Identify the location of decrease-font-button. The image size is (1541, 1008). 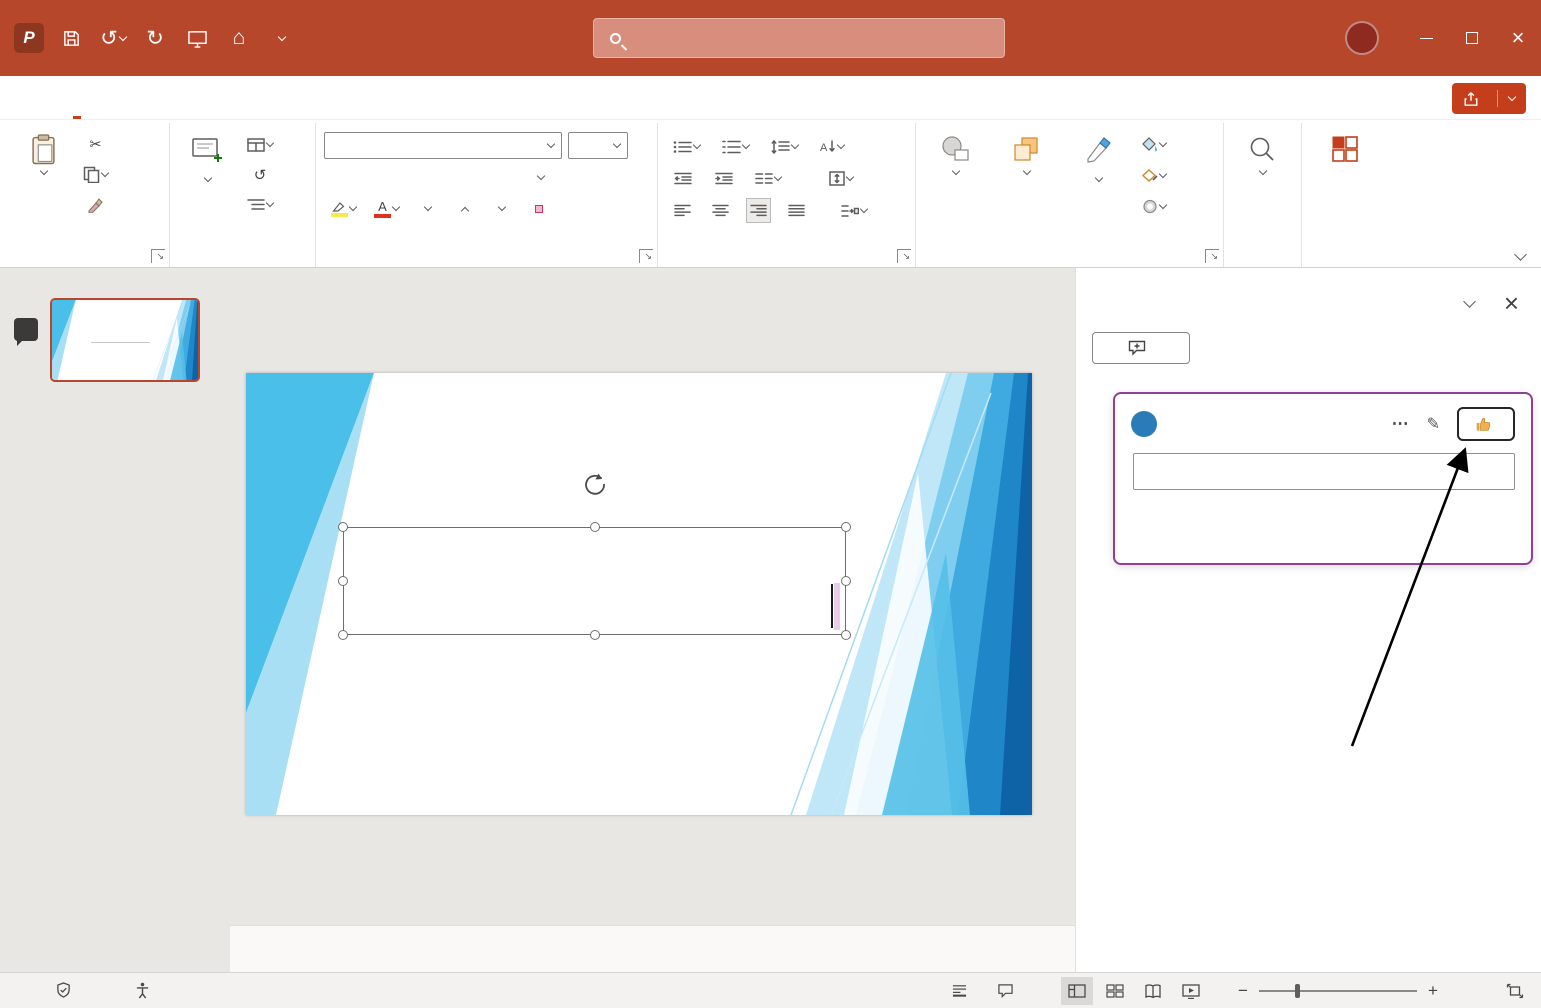
(500, 208).